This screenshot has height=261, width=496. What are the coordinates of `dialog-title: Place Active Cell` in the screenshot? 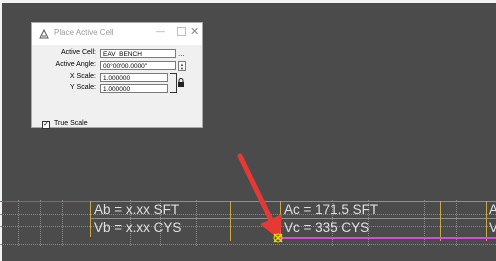 It's located at (84, 32).